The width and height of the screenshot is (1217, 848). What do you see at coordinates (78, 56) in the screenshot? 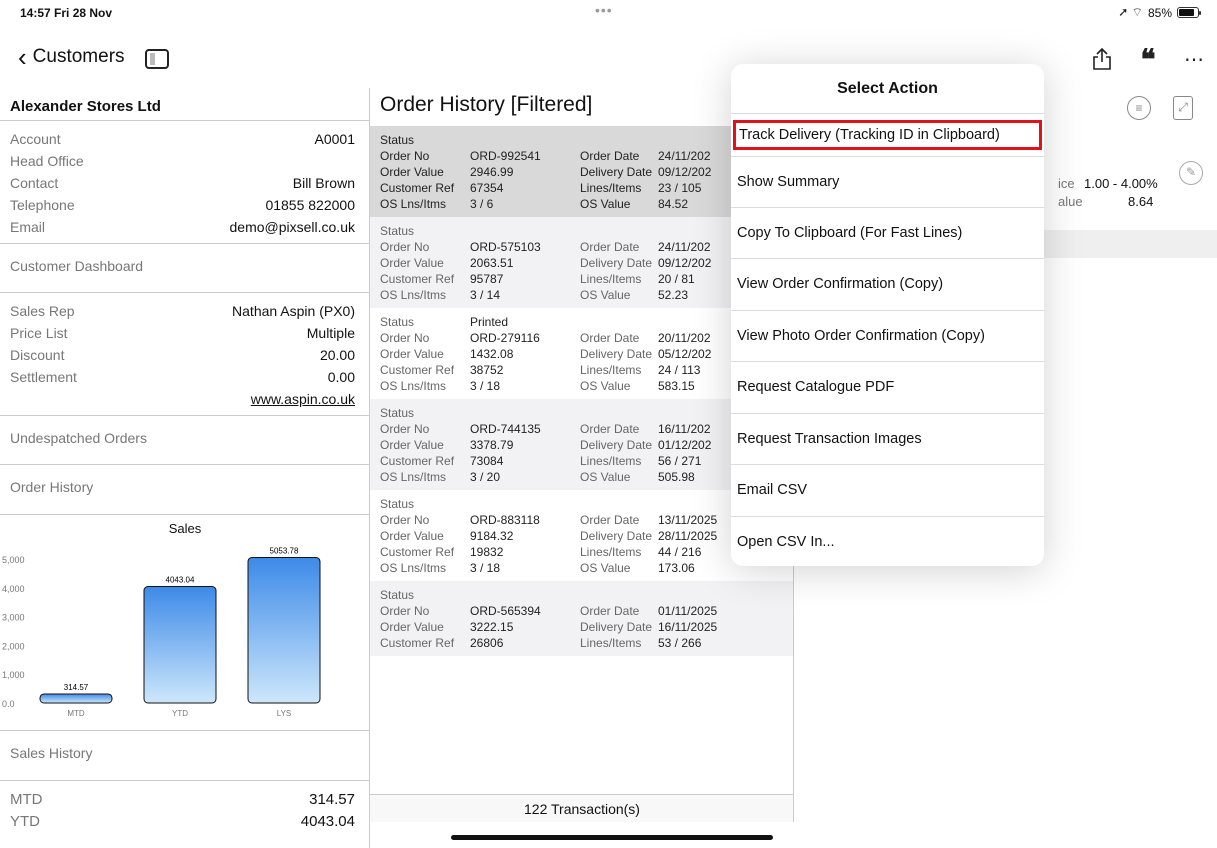
I see `back-label: Customers` at bounding box center [78, 56].